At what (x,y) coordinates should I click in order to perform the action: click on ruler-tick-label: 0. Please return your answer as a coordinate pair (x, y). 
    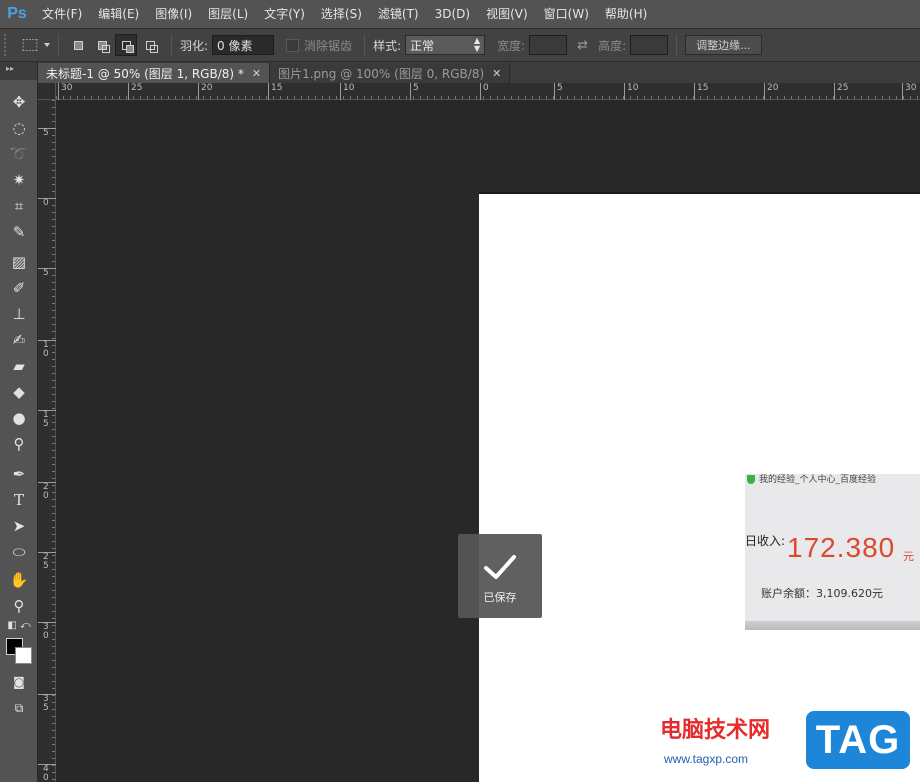
    Looking at the image, I should click on (484, 91).